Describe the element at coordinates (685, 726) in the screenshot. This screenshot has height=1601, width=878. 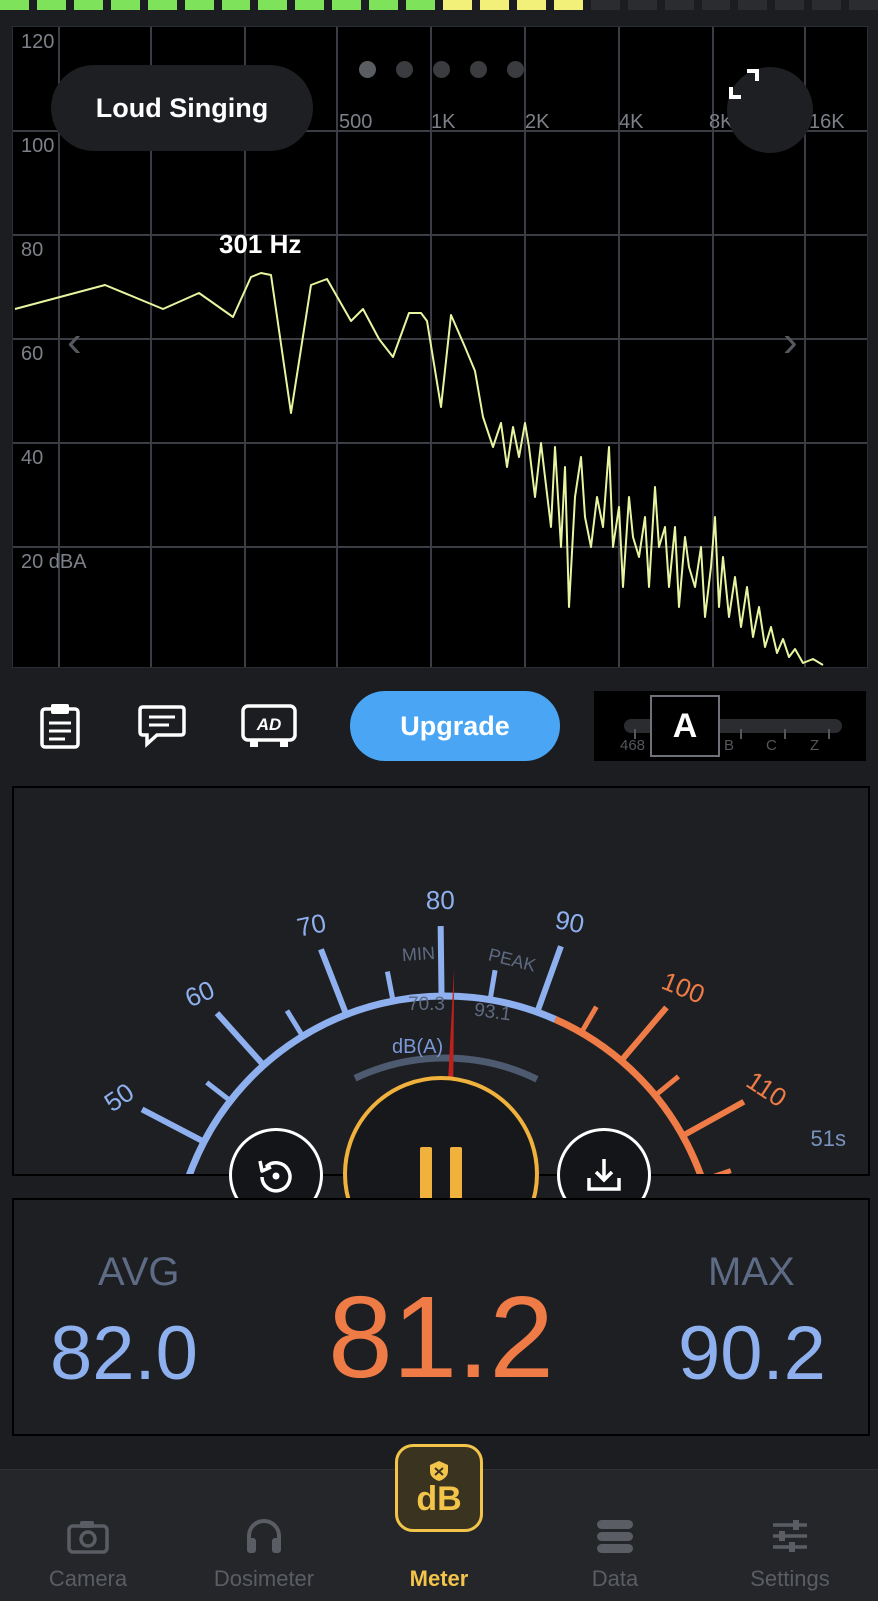
I see `weighting-selected: A` at that location.